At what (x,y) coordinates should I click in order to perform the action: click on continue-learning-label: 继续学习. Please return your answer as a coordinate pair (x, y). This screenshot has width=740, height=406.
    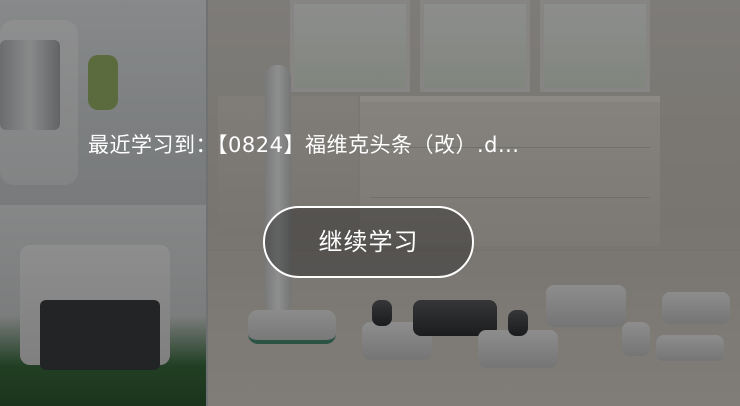
    Looking at the image, I should click on (368, 242).